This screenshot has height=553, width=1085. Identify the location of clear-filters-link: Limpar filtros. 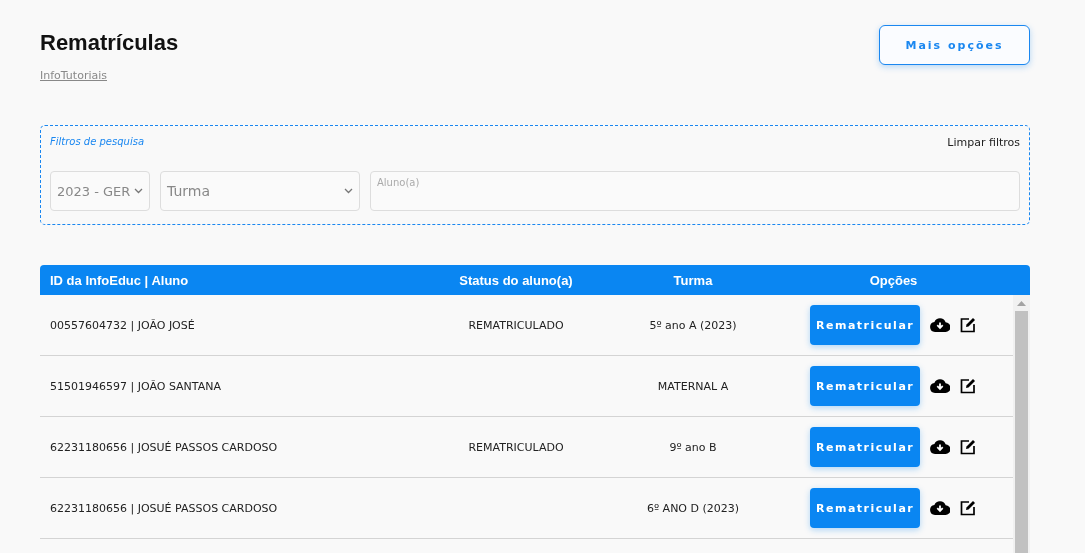
(983, 142).